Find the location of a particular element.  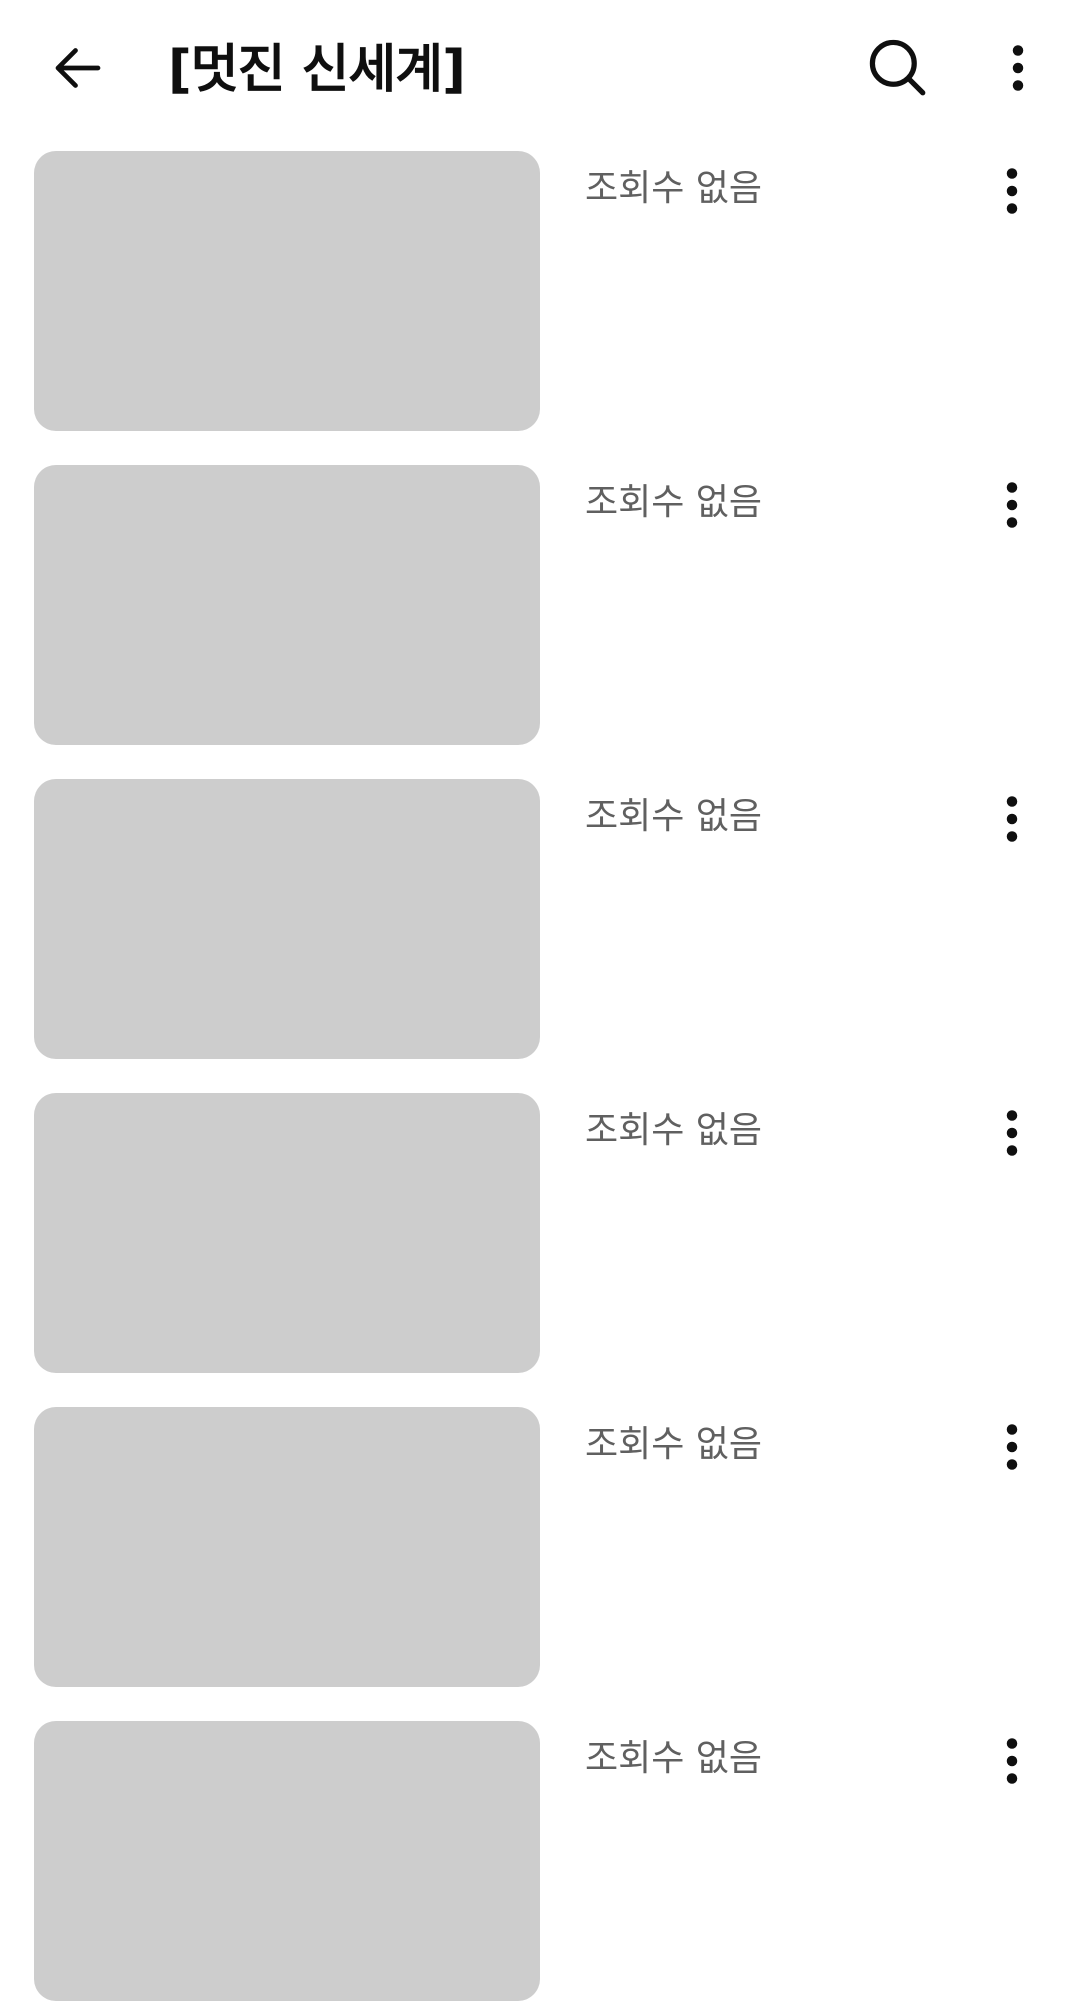

arrow-left-icon is located at coordinates (78, 68).